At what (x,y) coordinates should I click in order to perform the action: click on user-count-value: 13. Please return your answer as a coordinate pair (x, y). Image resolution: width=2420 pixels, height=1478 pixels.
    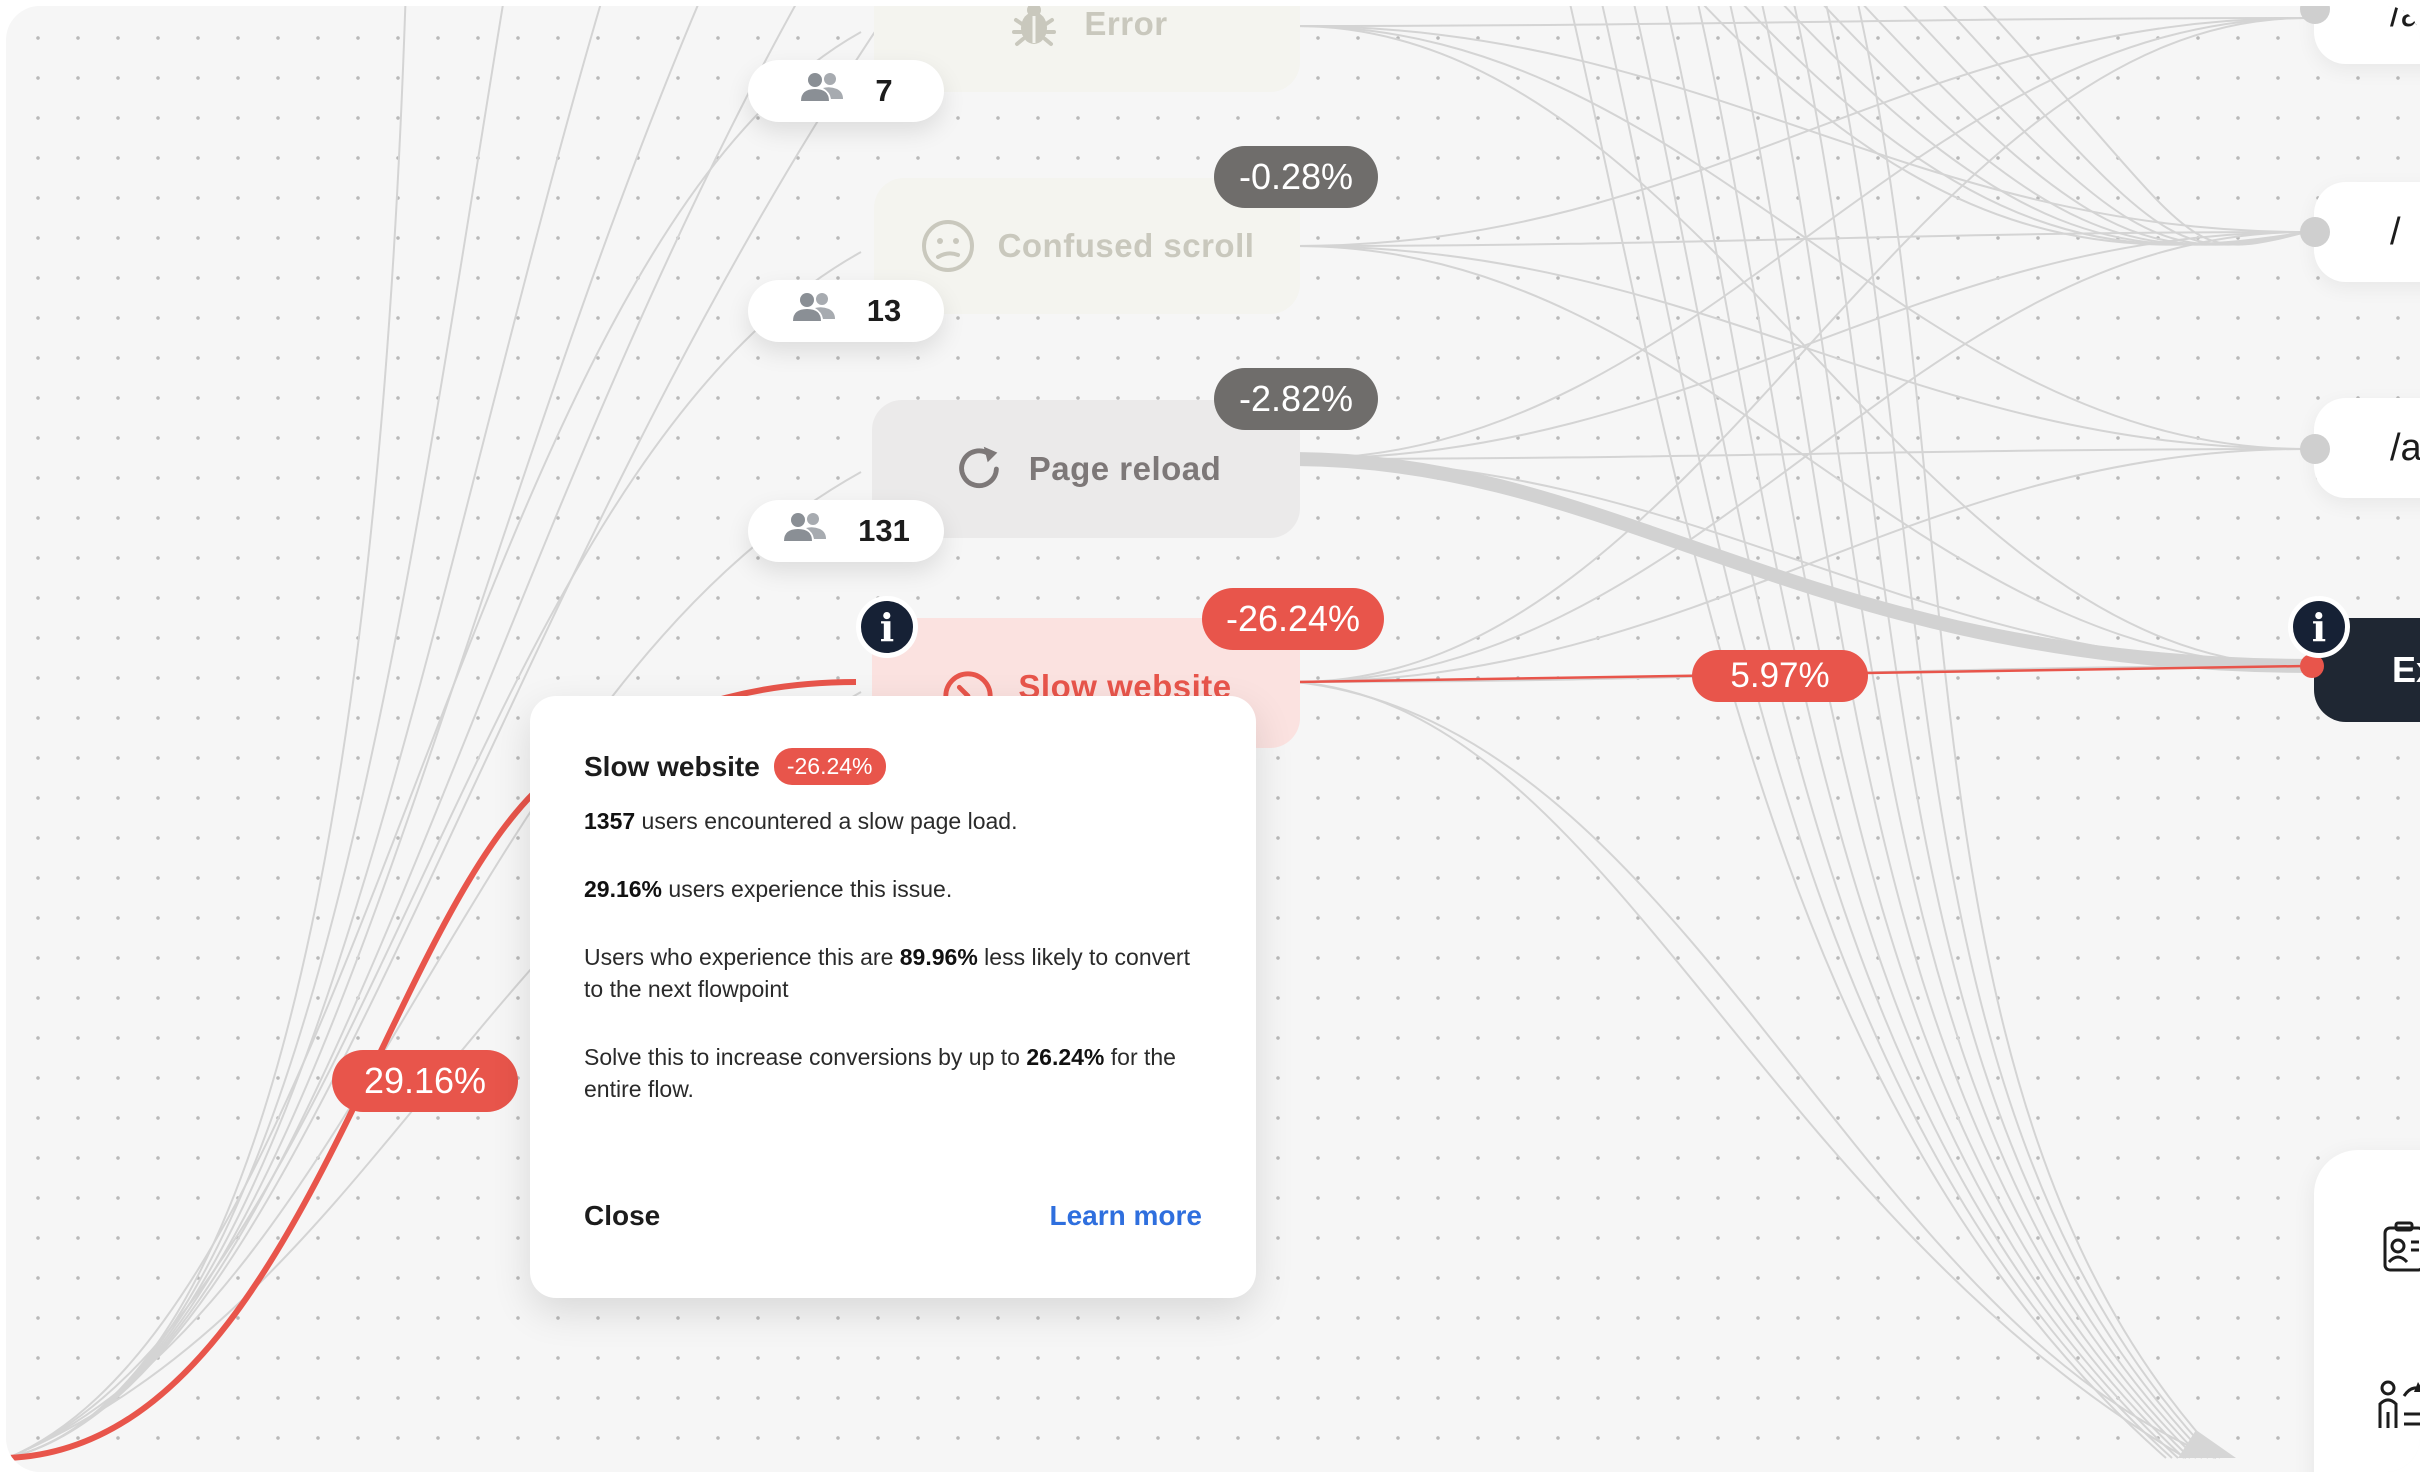
    Looking at the image, I should click on (884, 310).